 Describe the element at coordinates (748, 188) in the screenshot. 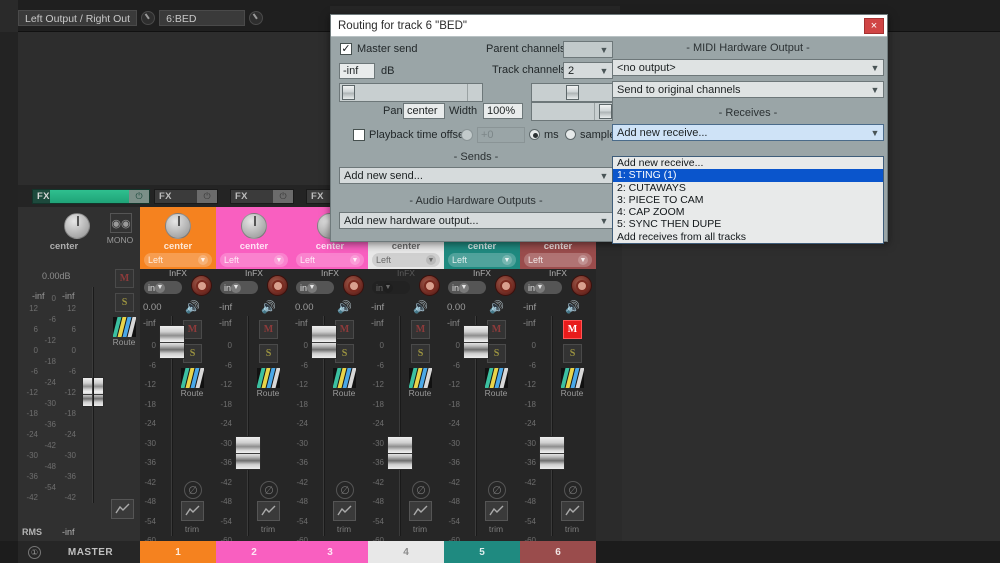

I see `dropdown-item: 2: CUTAWAYS` at that location.